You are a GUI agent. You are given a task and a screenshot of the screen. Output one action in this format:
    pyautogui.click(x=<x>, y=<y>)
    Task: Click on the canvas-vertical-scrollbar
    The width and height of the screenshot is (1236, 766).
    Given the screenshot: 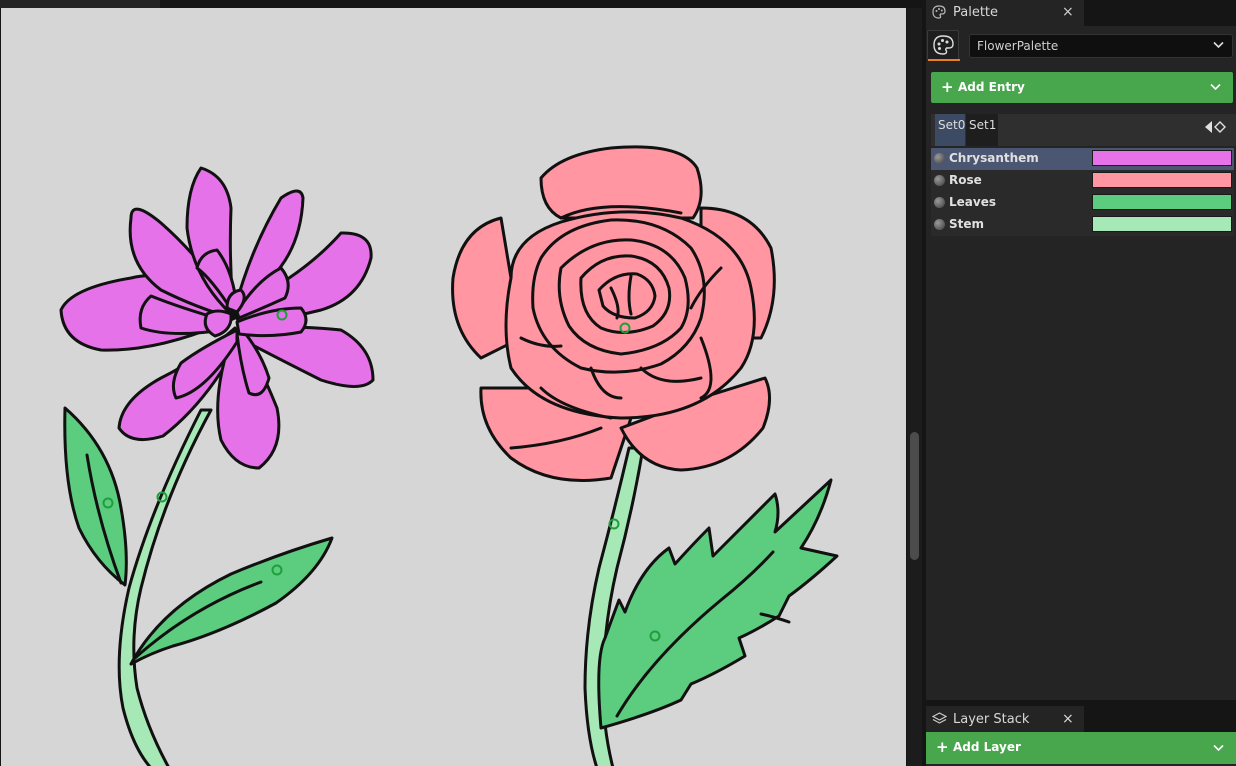 What is the action you would take?
    pyautogui.click(x=914, y=387)
    